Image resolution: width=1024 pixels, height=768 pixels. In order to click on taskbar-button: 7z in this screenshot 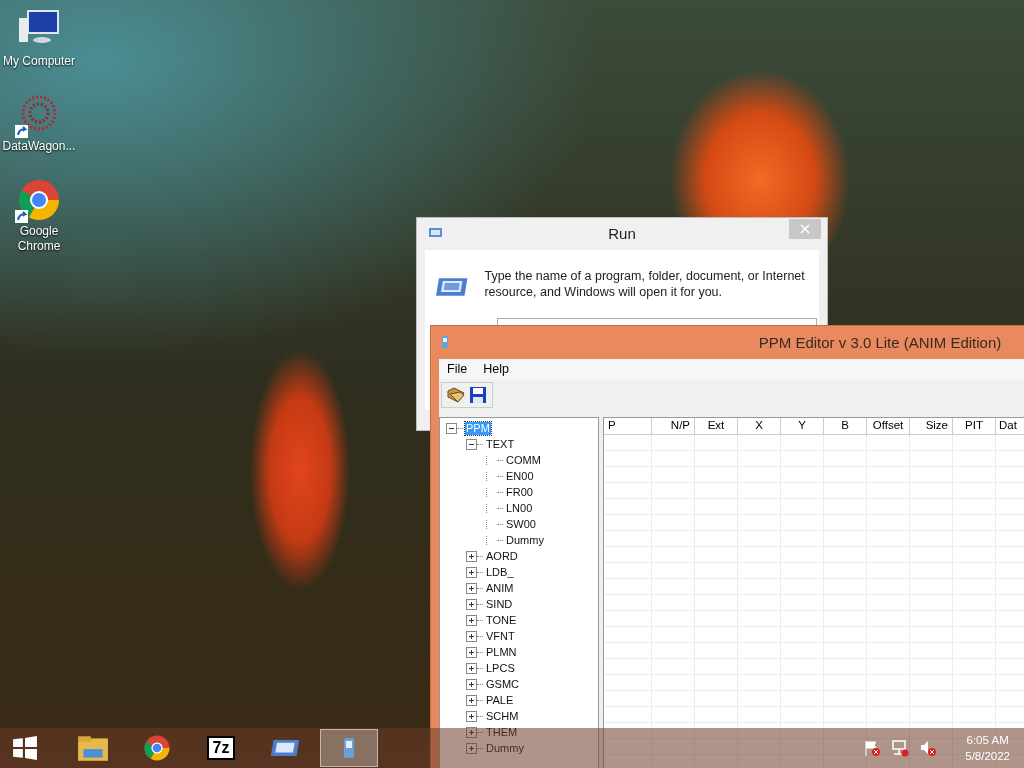, I will do `click(221, 748)`.